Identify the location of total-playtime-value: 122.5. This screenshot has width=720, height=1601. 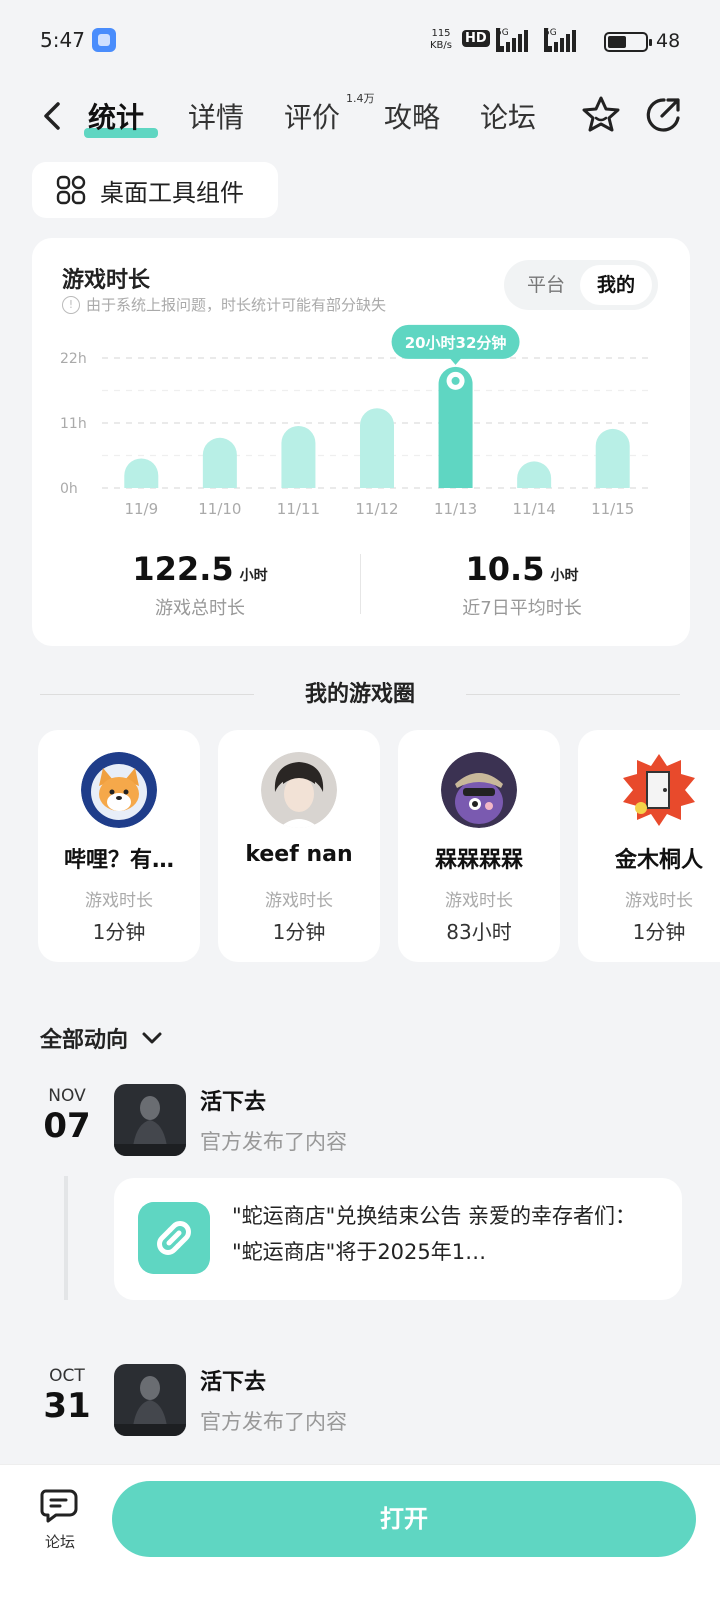
(183, 569).